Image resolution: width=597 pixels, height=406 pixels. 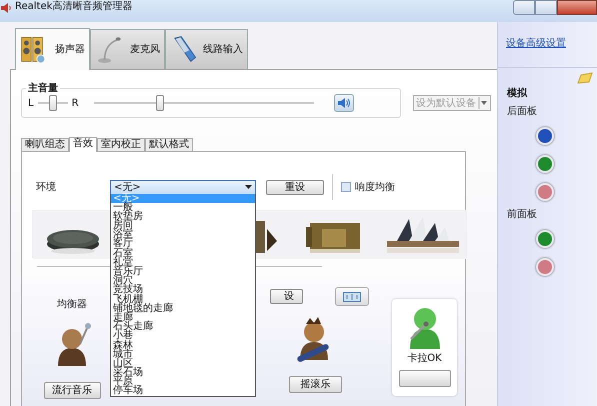 What do you see at coordinates (183, 271) in the screenshot?
I see `dropdown-option: 音乐厅` at bounding box center [183, 271].